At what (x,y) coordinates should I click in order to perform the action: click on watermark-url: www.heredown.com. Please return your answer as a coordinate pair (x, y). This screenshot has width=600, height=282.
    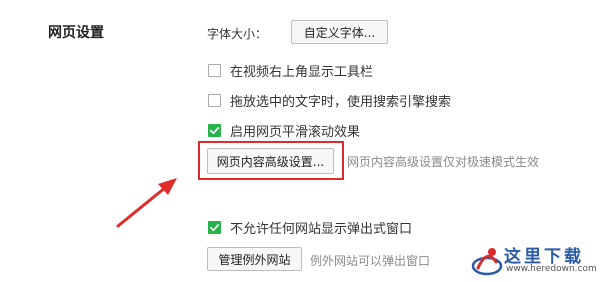
    Looking at the image, I should click on (551, 269).